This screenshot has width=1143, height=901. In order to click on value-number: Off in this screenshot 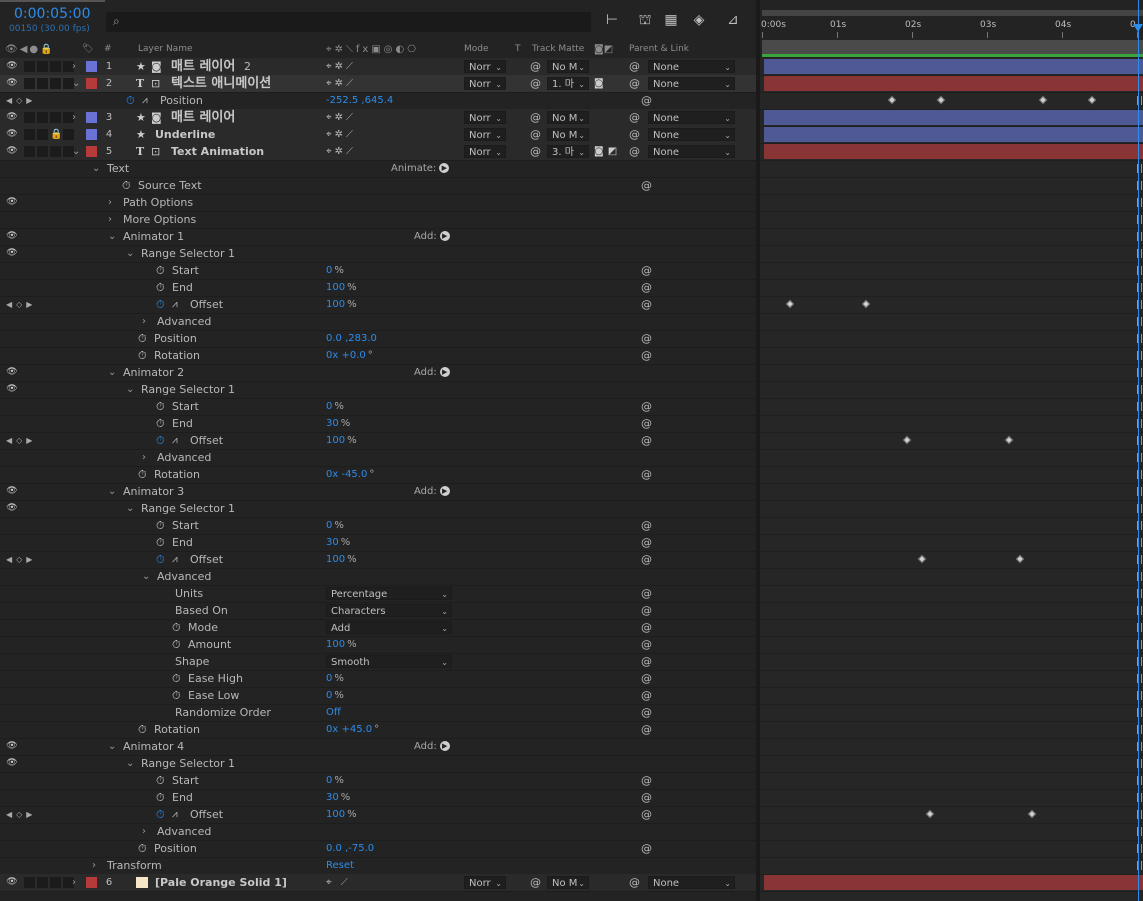, I will do `click(333, 712)`.